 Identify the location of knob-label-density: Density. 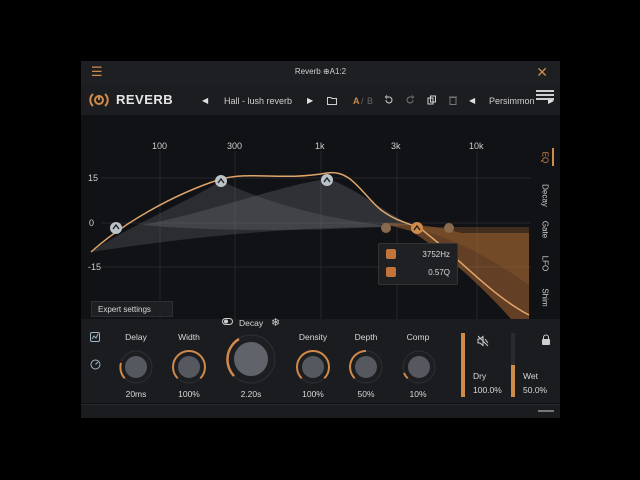
(313, 337).